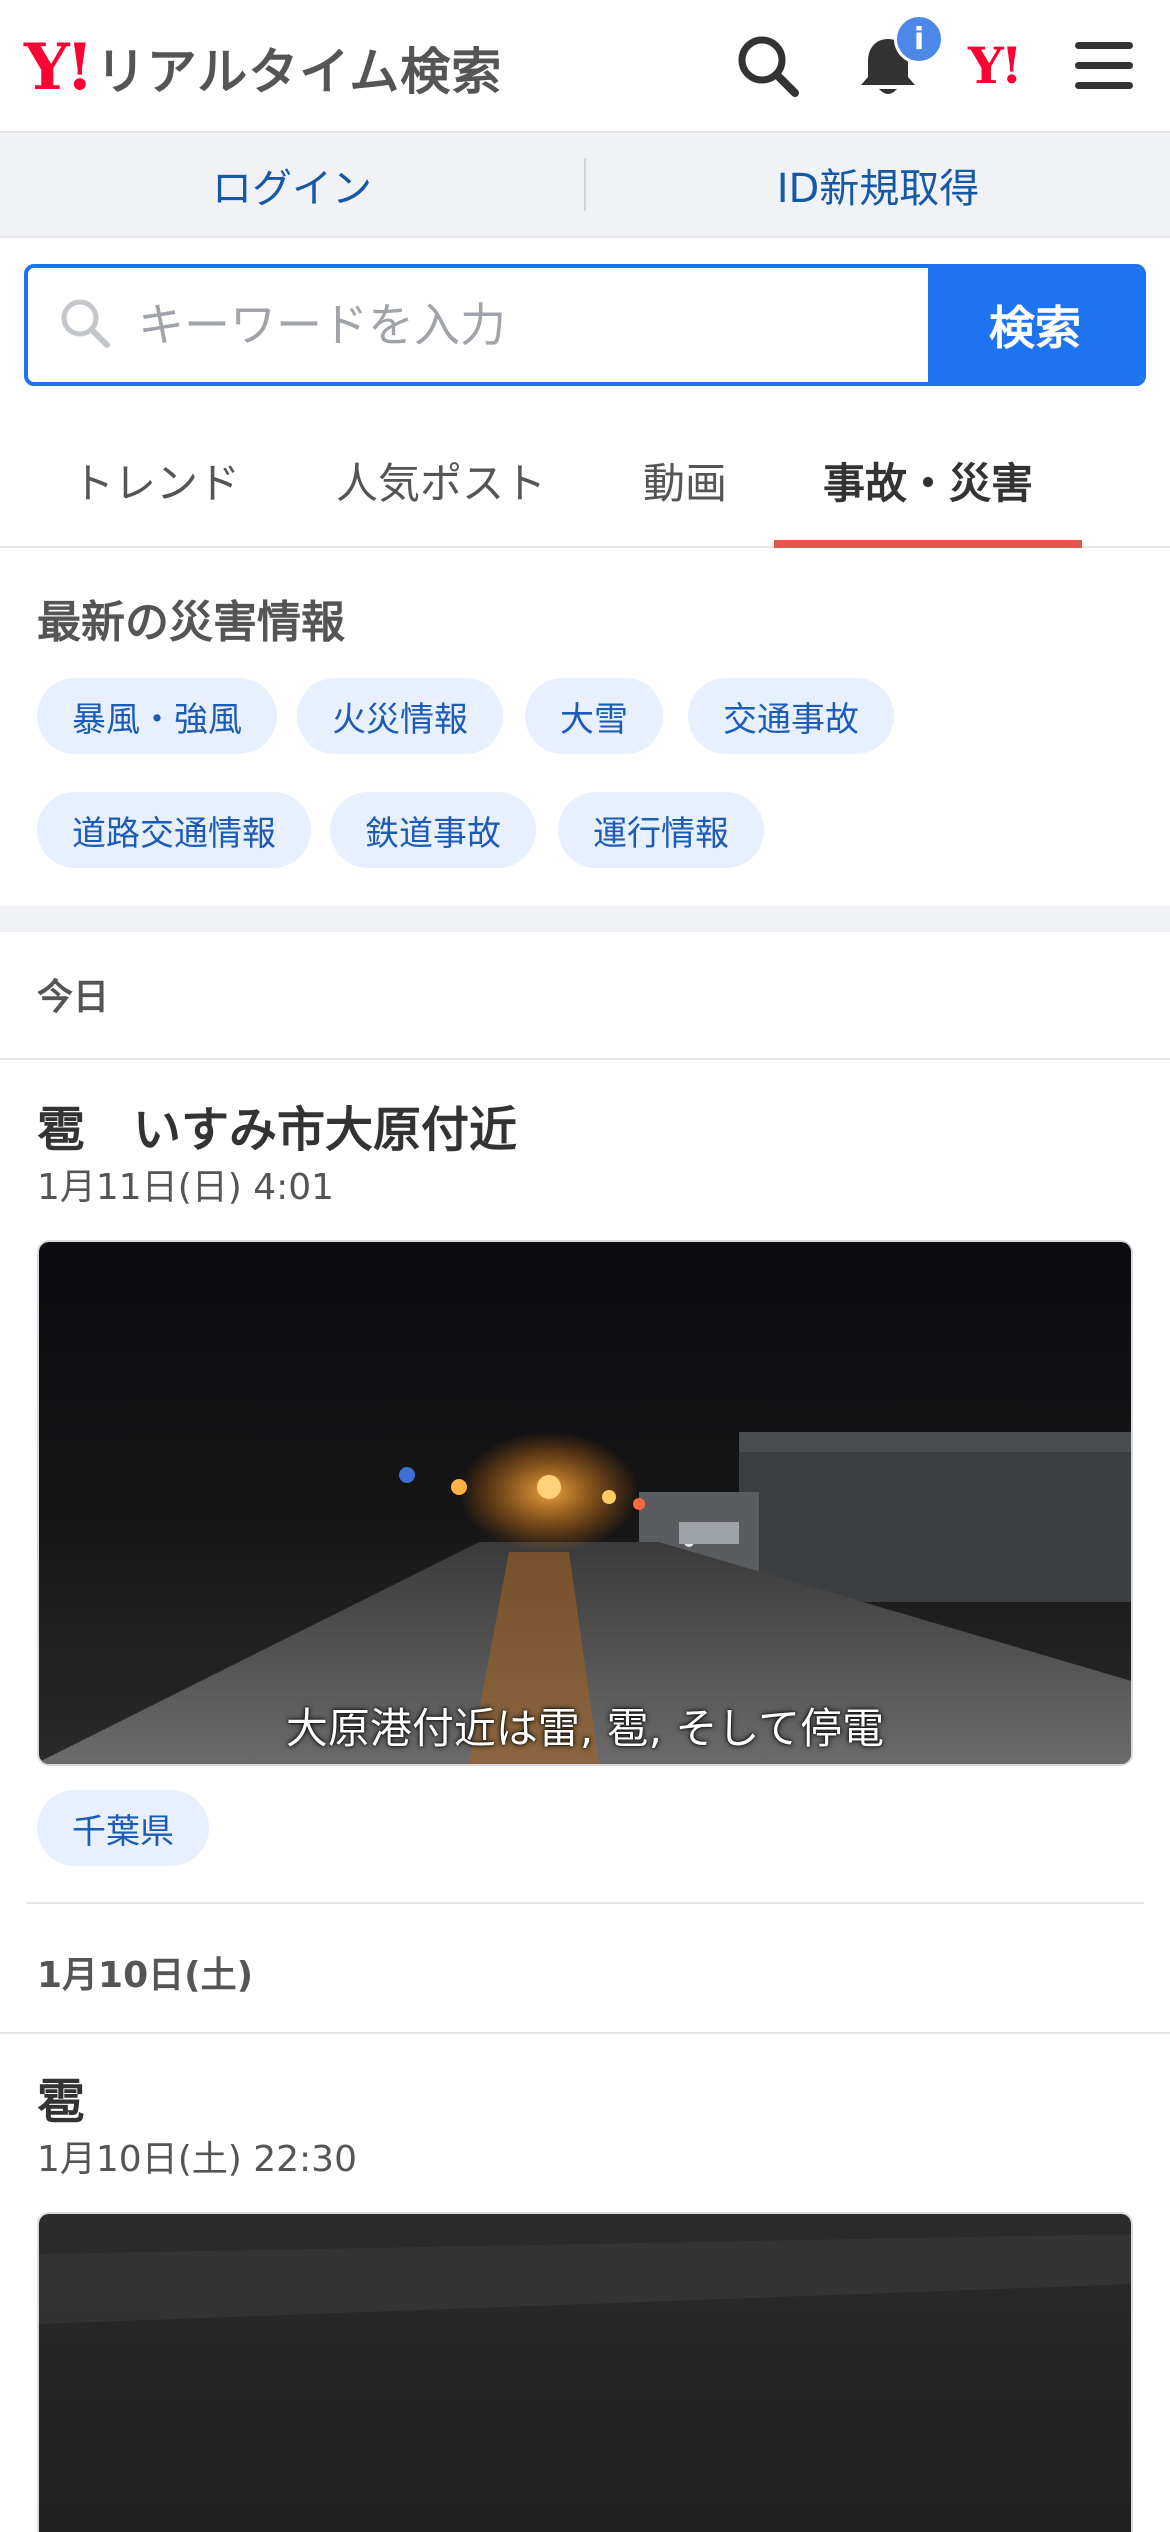 The width and height of the screenshot is (1170, 2532). I want to click on tab-popular-posts: 人気ポスト, so click(441, 480).